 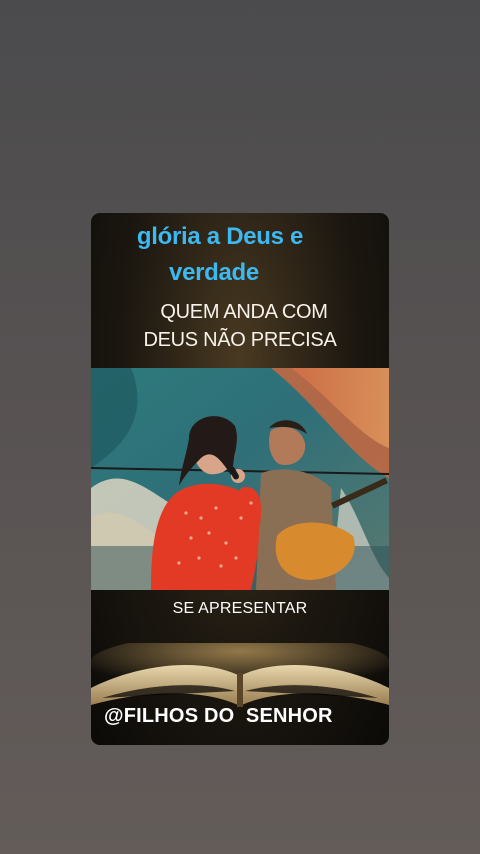 What do you see at coordinates (218, 716) in the screenshot?
I see `watermark-handle: @FILHOS DO SENHOR` at bounding box center [218, 716].